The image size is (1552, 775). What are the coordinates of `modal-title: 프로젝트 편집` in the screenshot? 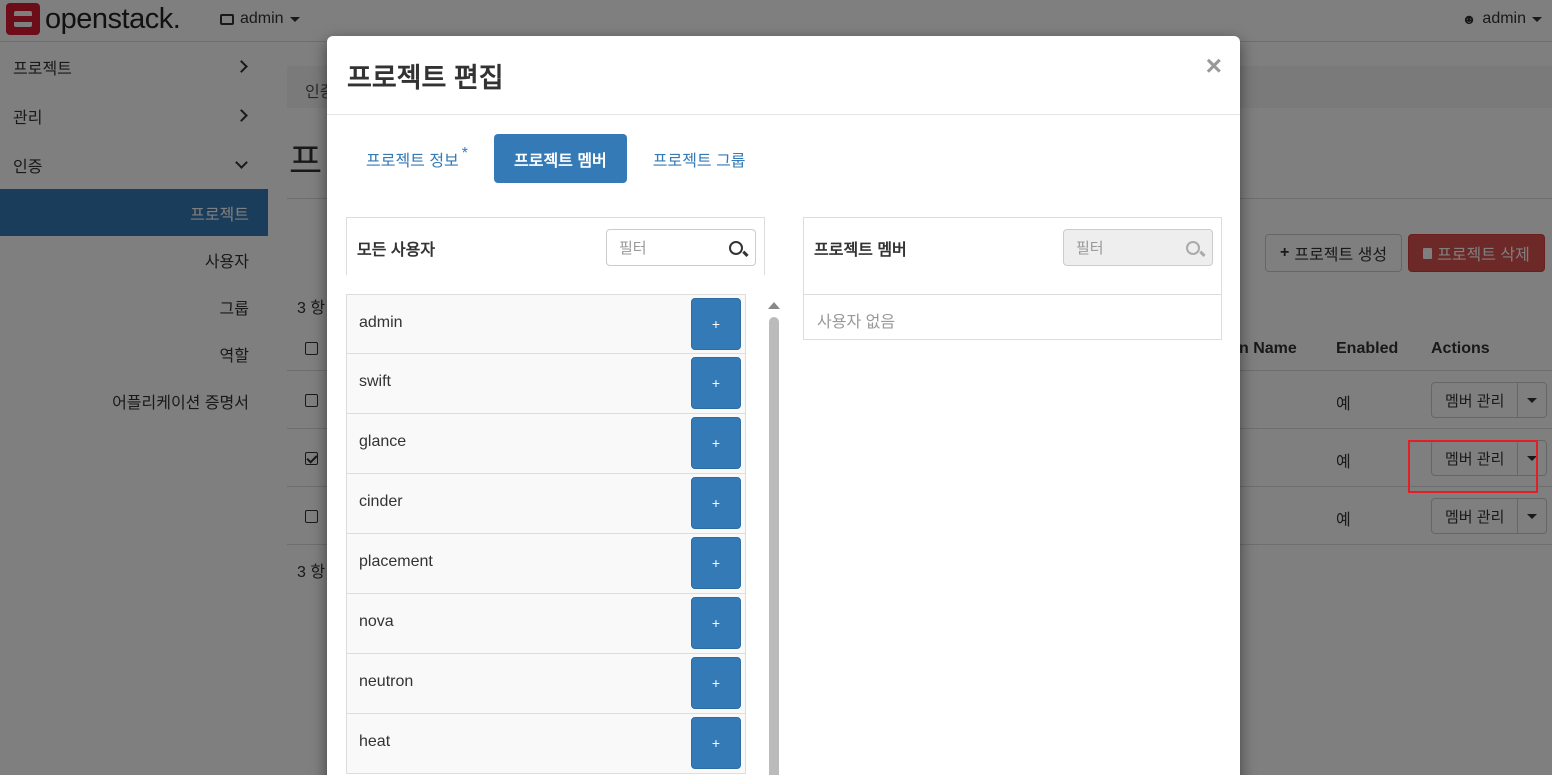 It's located at (425, 78).